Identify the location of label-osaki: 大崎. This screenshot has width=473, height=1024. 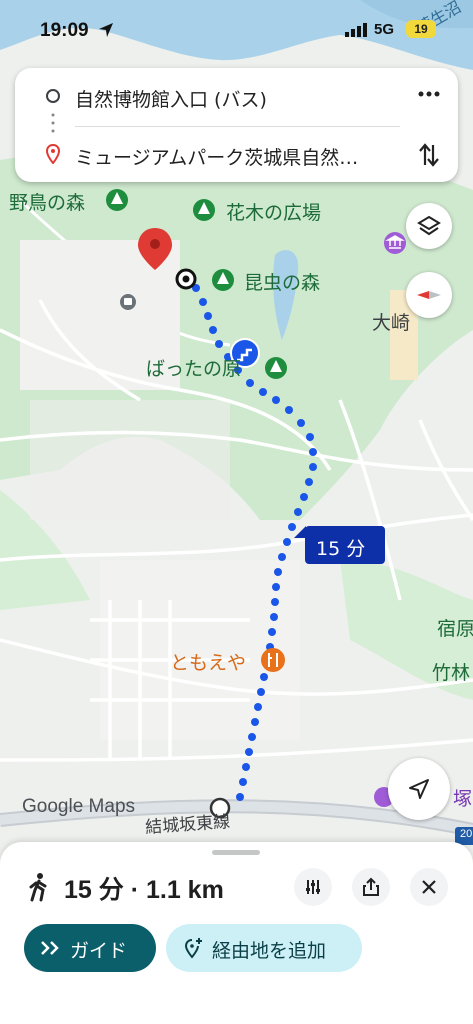
(391, 323).